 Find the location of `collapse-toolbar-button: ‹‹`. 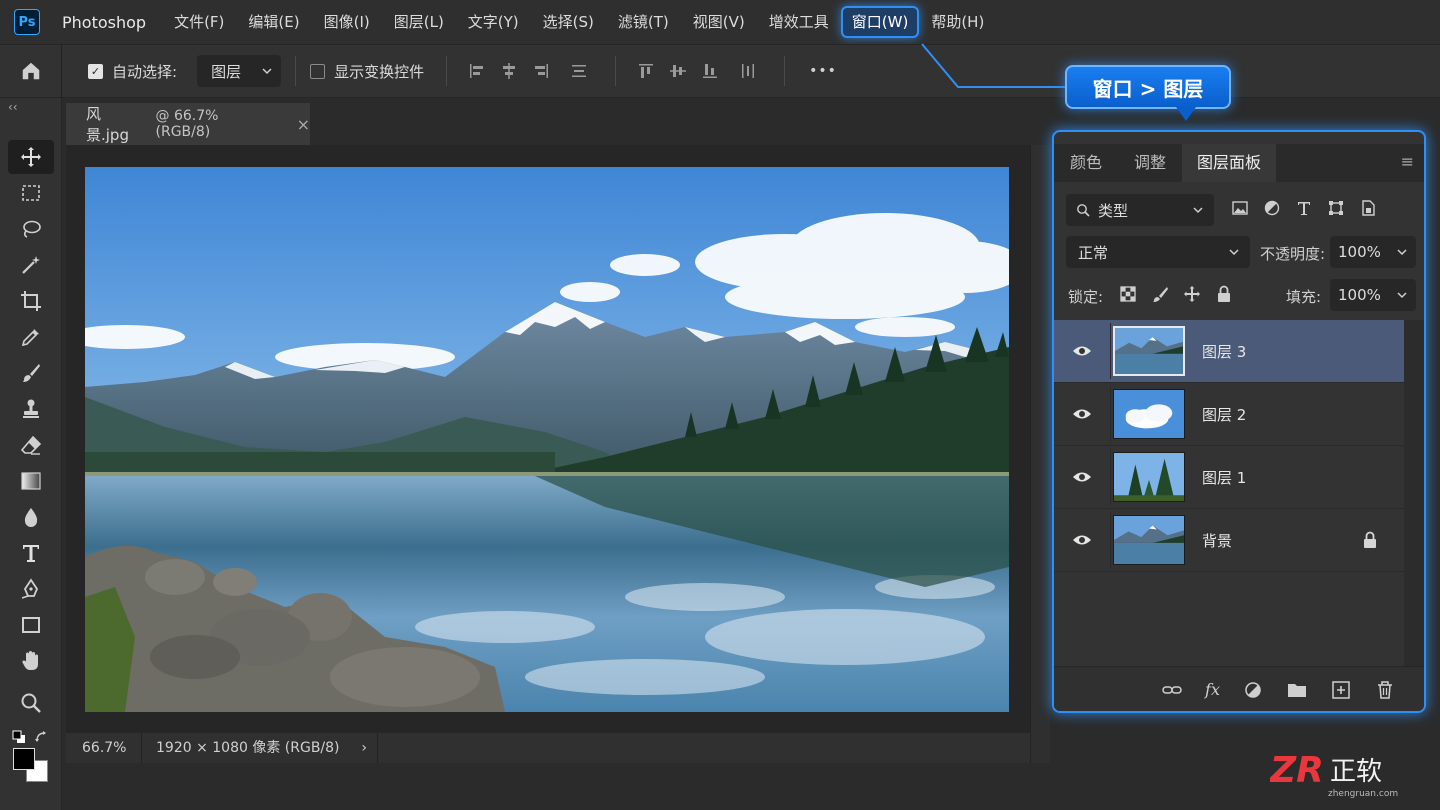

collapse-toolbar-button: ‹‹ is located at coordinates (13, 107).